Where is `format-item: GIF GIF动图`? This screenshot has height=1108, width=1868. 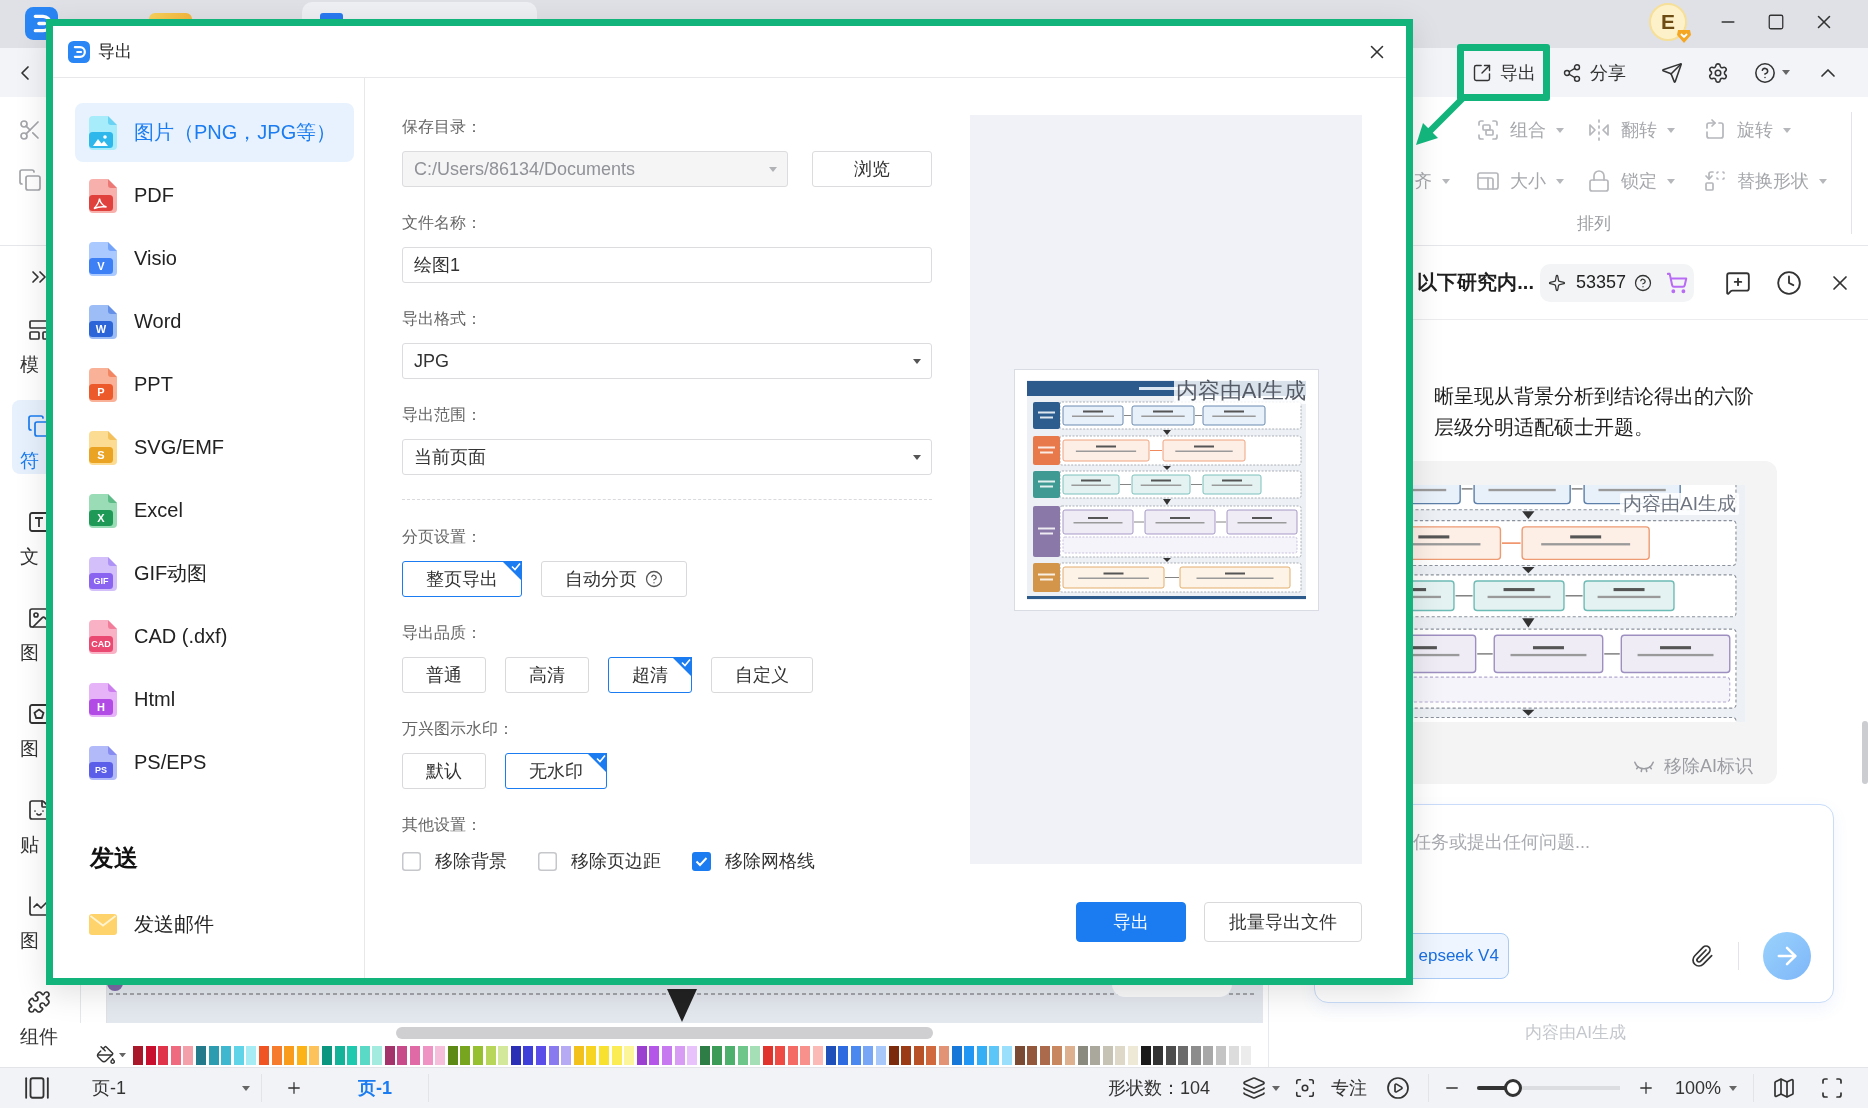 format-item: GIF GIF动图 is located at coordinates (214, 573).